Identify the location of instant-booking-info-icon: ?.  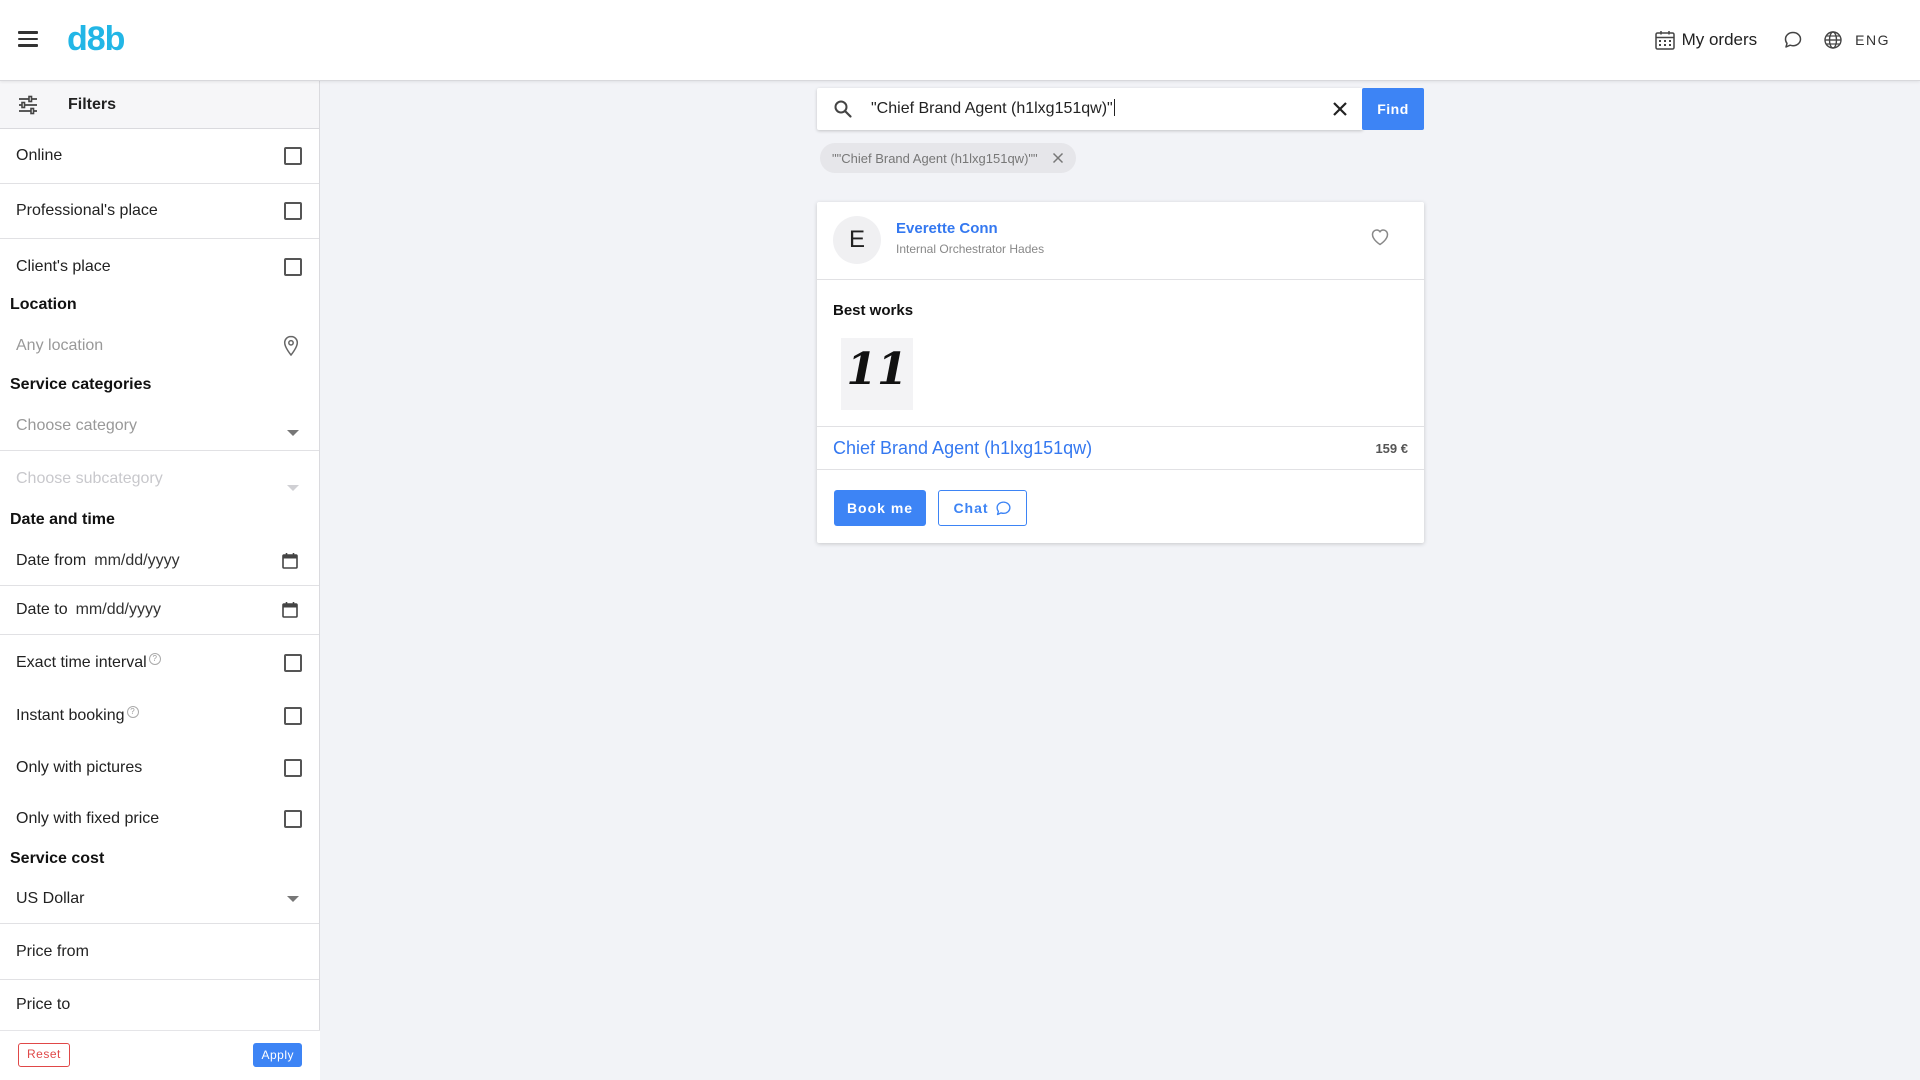
(132, 712).